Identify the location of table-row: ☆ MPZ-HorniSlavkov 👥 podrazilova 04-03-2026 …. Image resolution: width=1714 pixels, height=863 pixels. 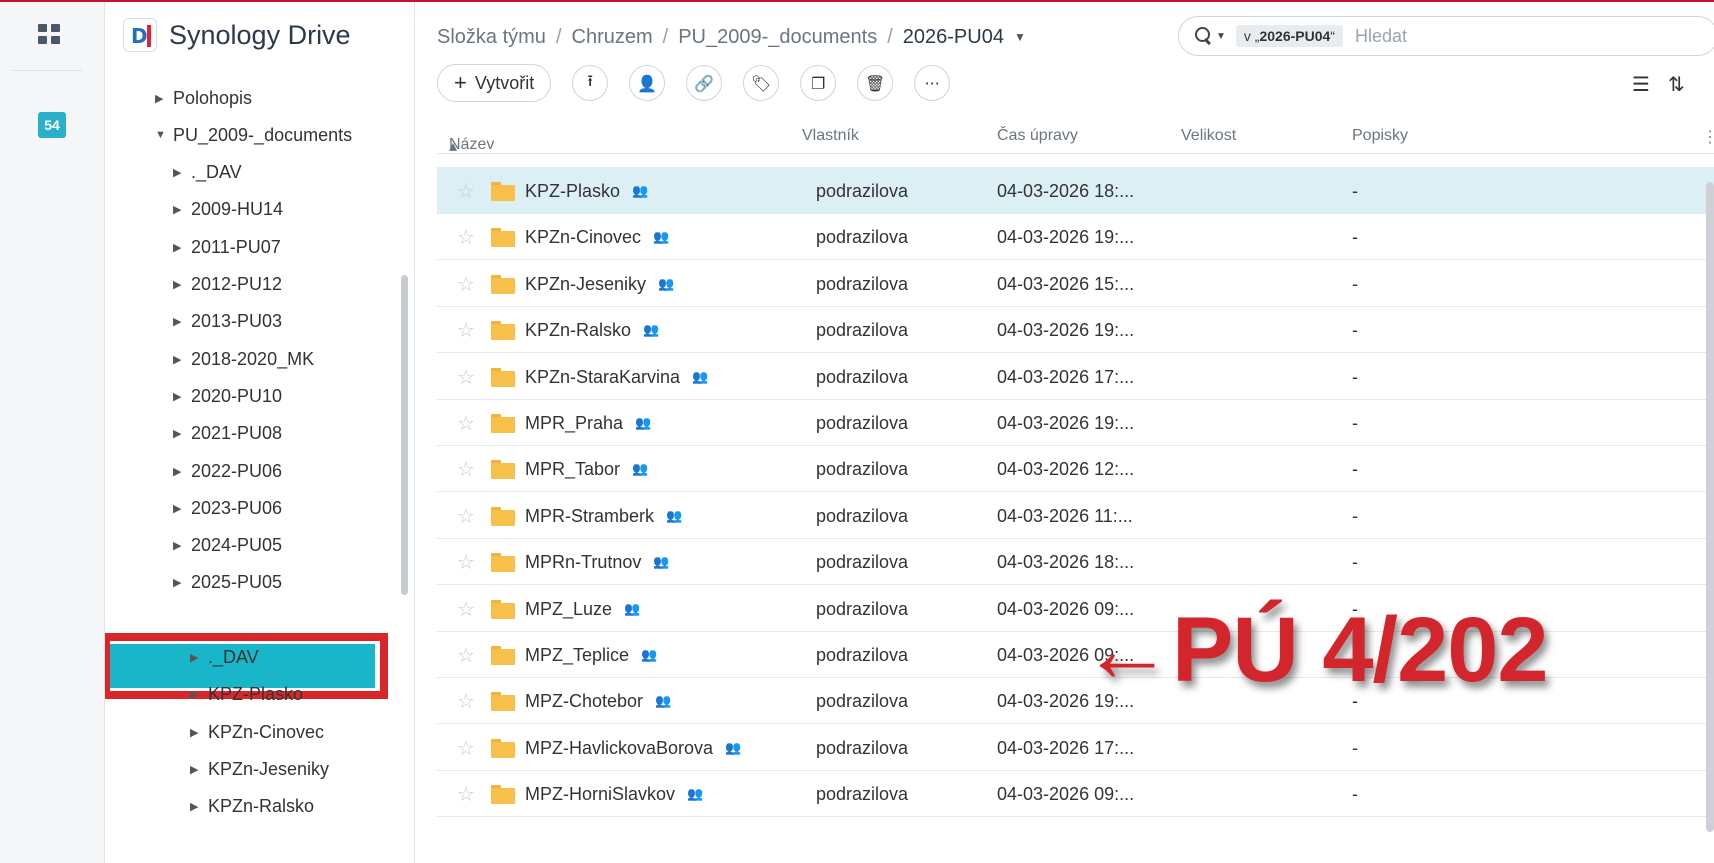
(1075, 794).